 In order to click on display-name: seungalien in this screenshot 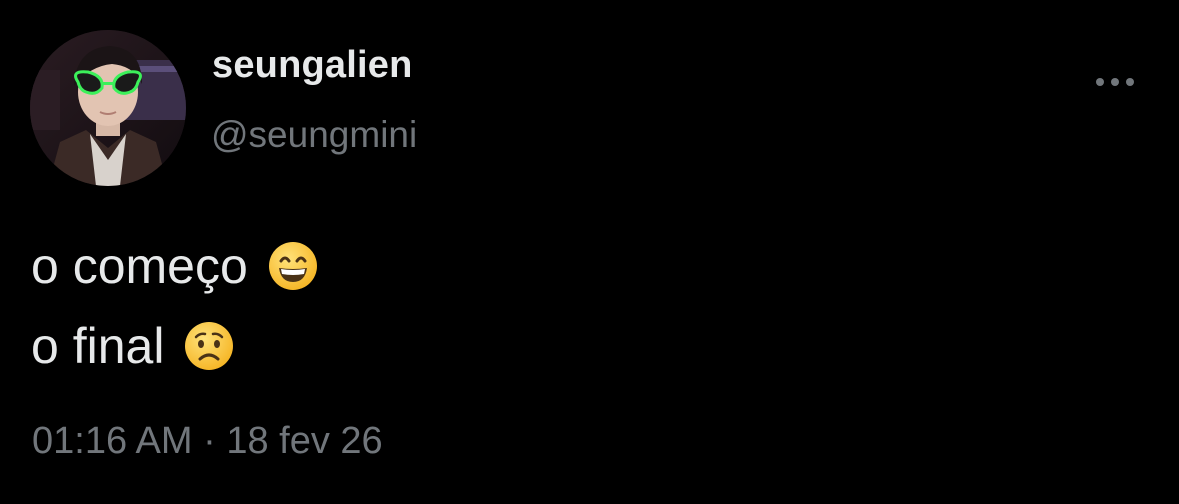, I will do `click(312, 65)`.